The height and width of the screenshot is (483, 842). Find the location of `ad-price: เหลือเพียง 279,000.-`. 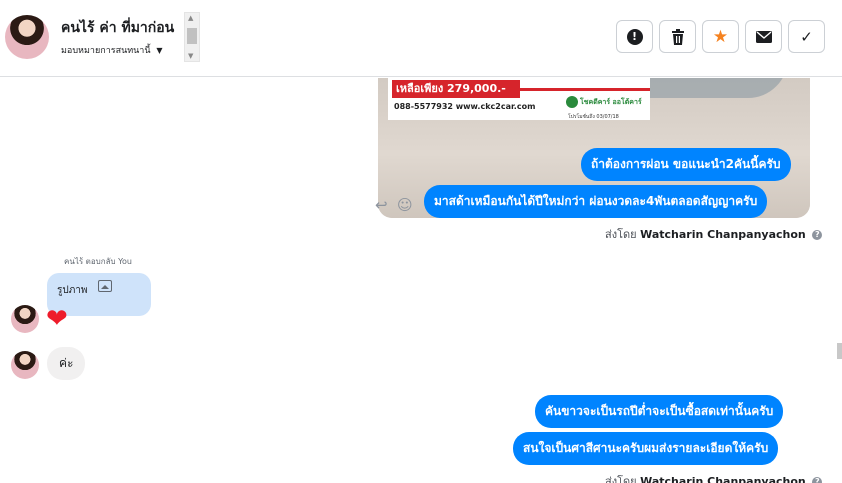

ad-price: เหลือเพียง 279,000.- is located at coordinates (456, 89).